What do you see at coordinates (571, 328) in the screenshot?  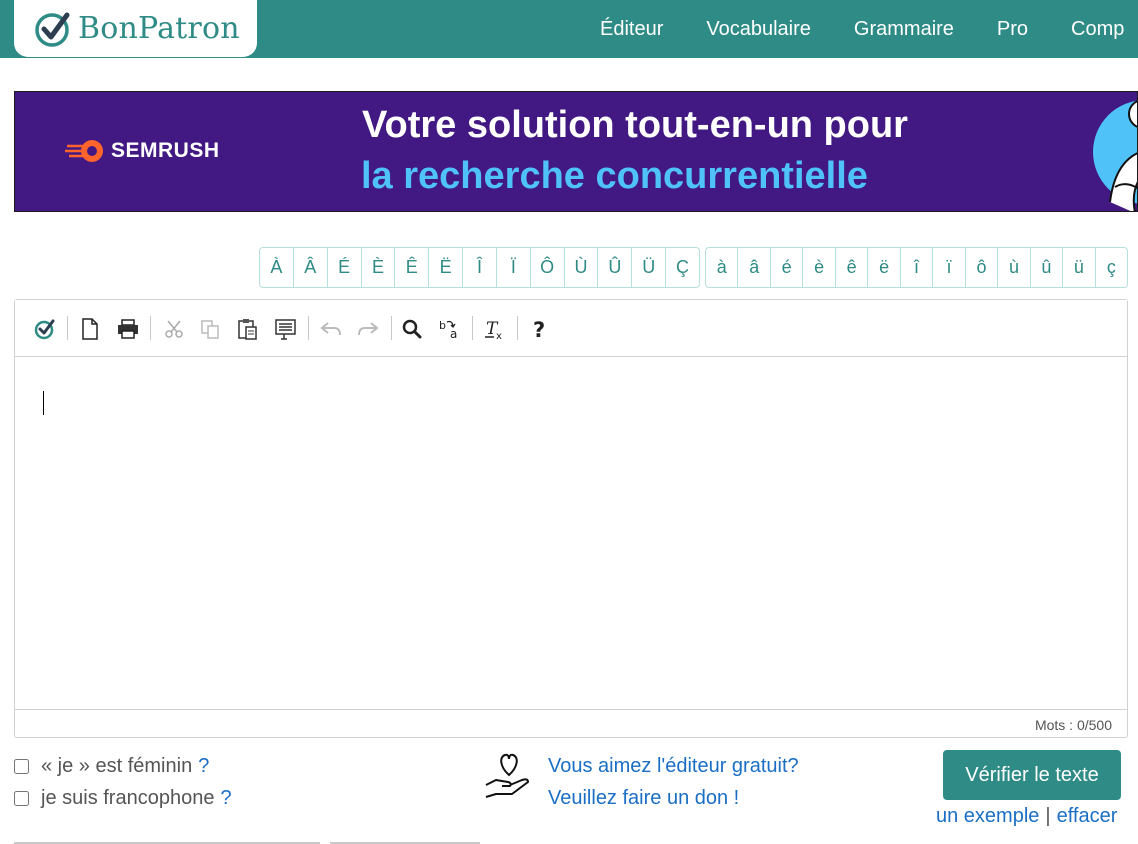 I see `editor-toolbar: ba Tx ?` at bounding box center [571, 328].